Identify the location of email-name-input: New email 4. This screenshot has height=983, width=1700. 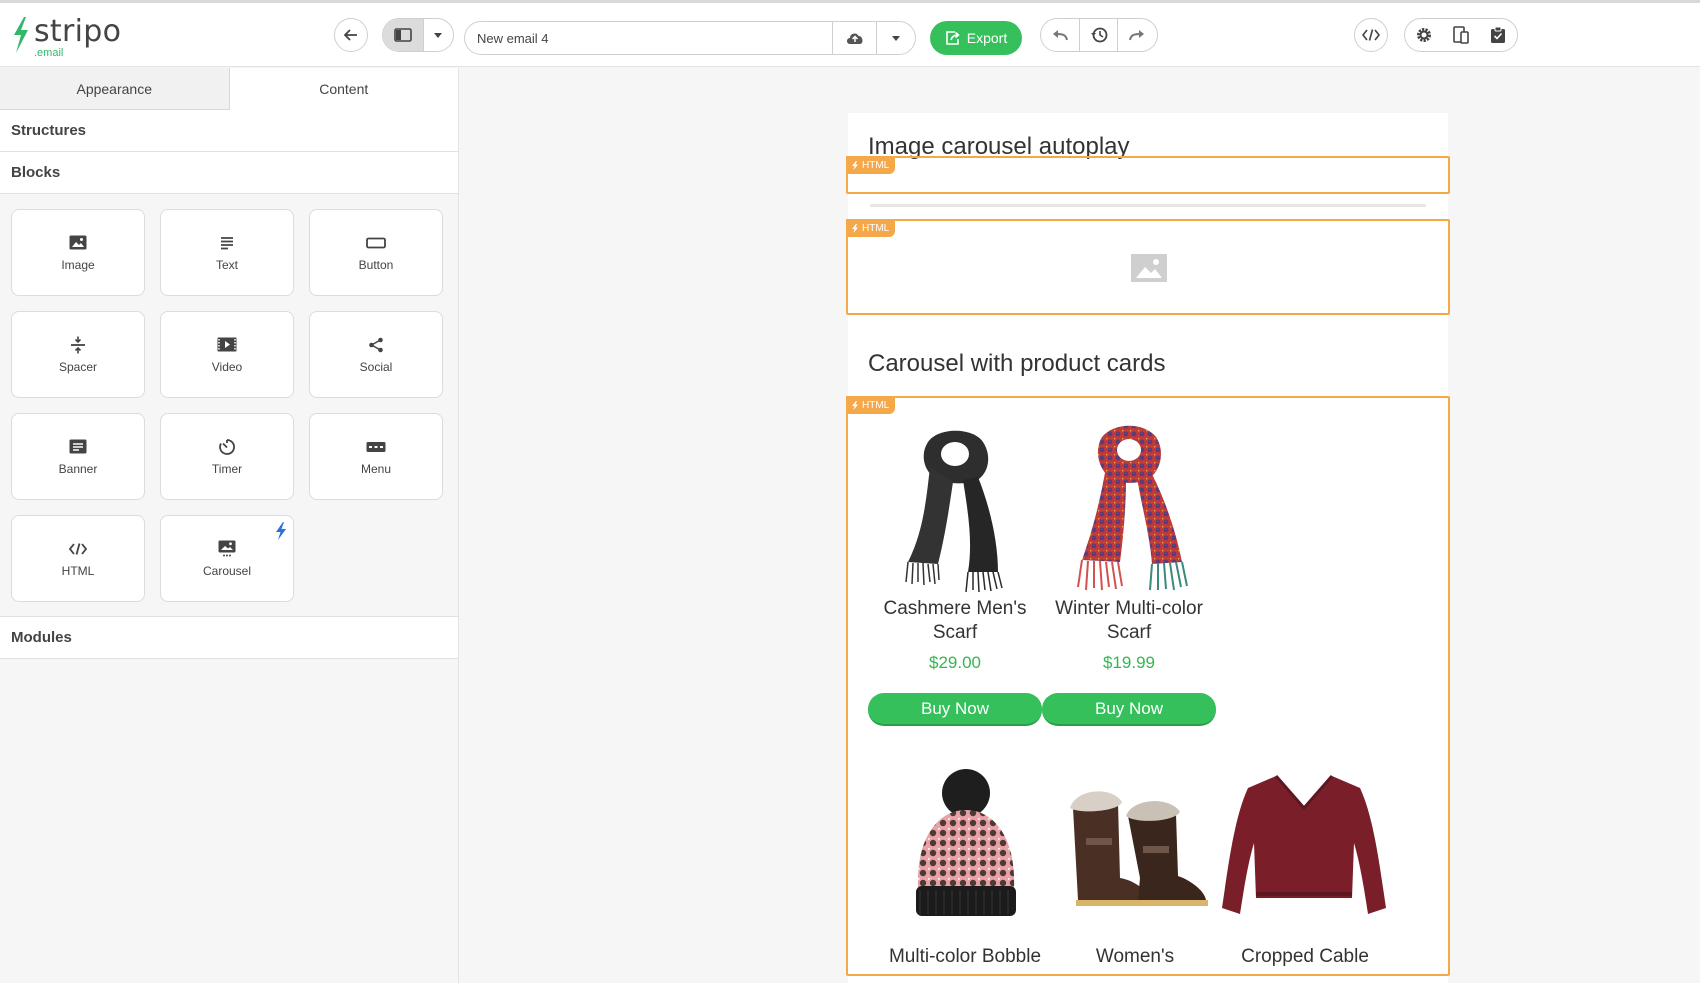
(649, 38).